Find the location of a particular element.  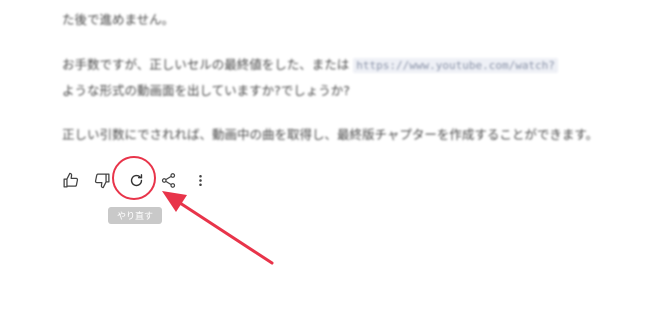

more-vertical-icon is located at coordinates (200, 180).